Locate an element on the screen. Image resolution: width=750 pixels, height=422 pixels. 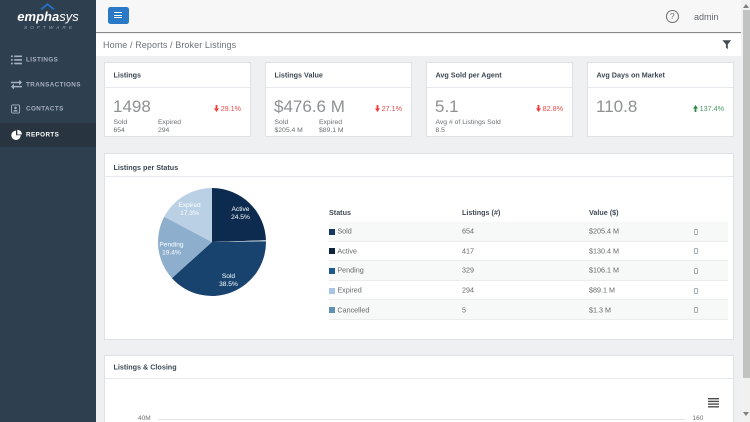
svg-text: Active is located at coordinates (240, 209).